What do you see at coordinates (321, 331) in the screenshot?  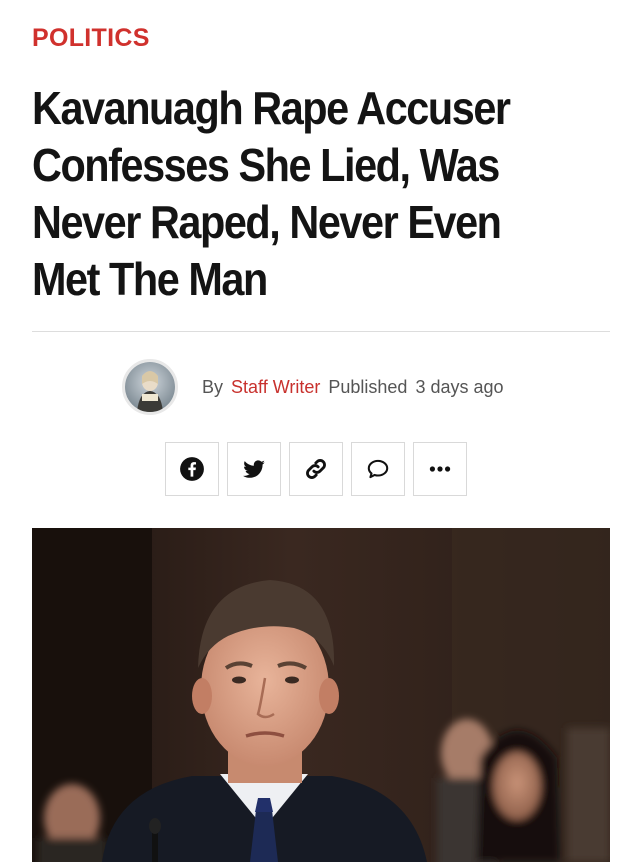 I see `divider` at bounding box center [321, 331].